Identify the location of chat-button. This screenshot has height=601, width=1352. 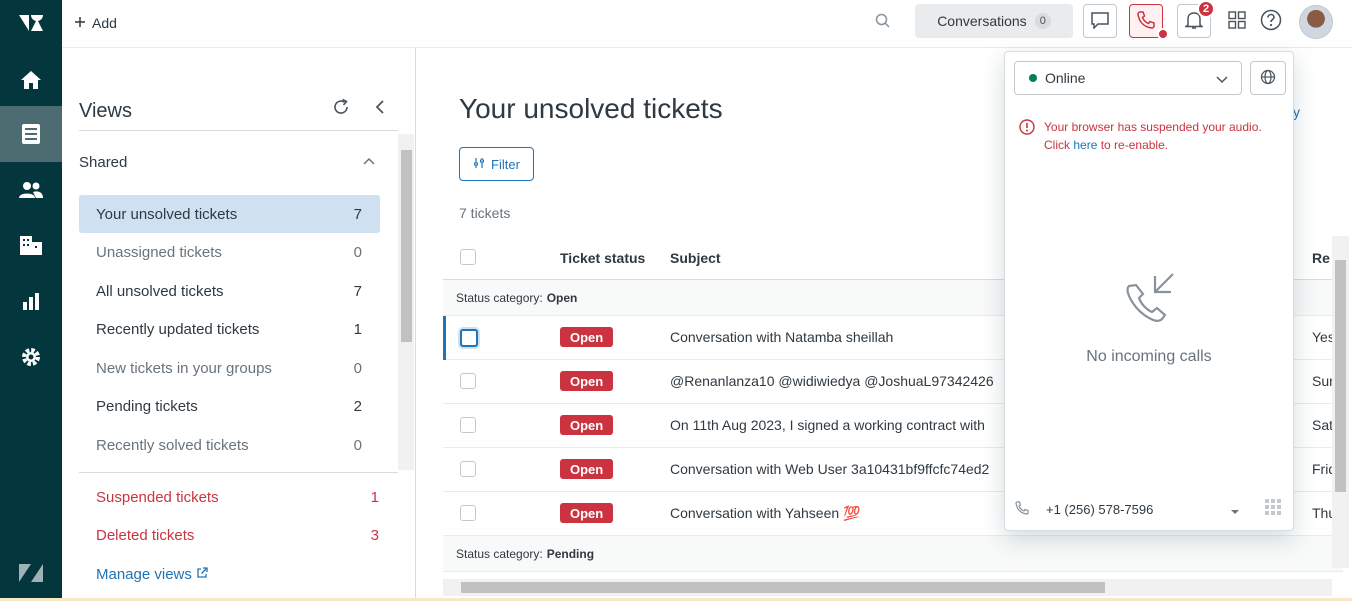
(1100, 21).